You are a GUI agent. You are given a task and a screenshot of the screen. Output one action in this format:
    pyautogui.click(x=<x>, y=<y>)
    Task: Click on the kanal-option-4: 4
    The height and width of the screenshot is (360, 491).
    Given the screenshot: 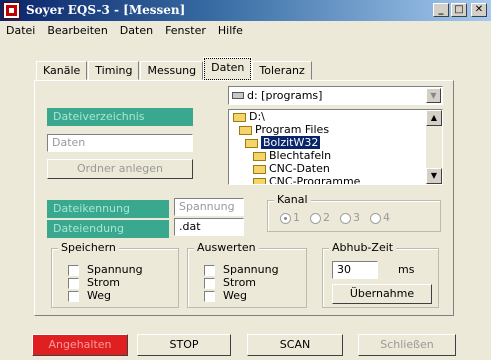 What is the action you would take?
    pyautogui.click(x=380, y=217)
    